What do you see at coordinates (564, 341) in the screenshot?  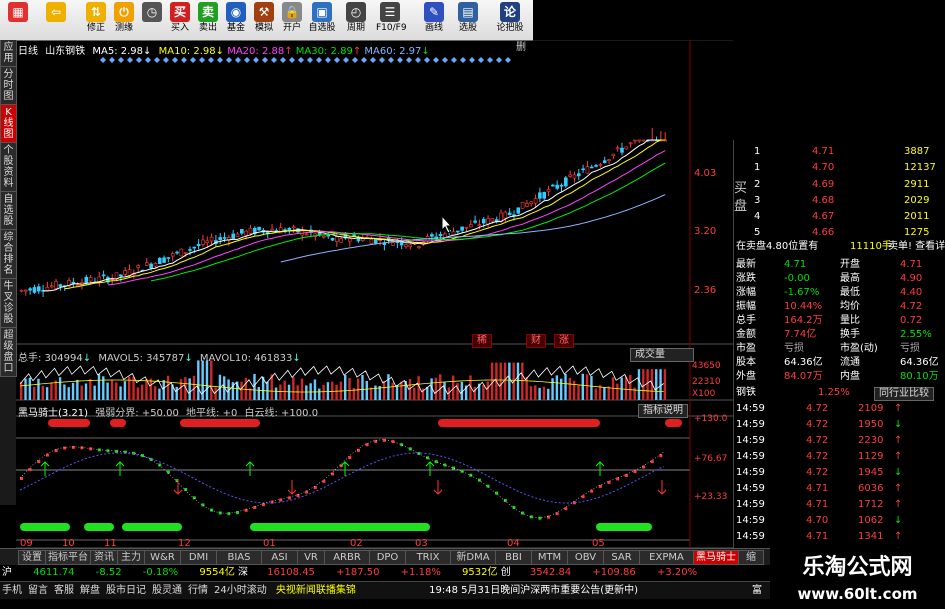 I see `event-tag-3: 涨` at bounding box center [564, 341].